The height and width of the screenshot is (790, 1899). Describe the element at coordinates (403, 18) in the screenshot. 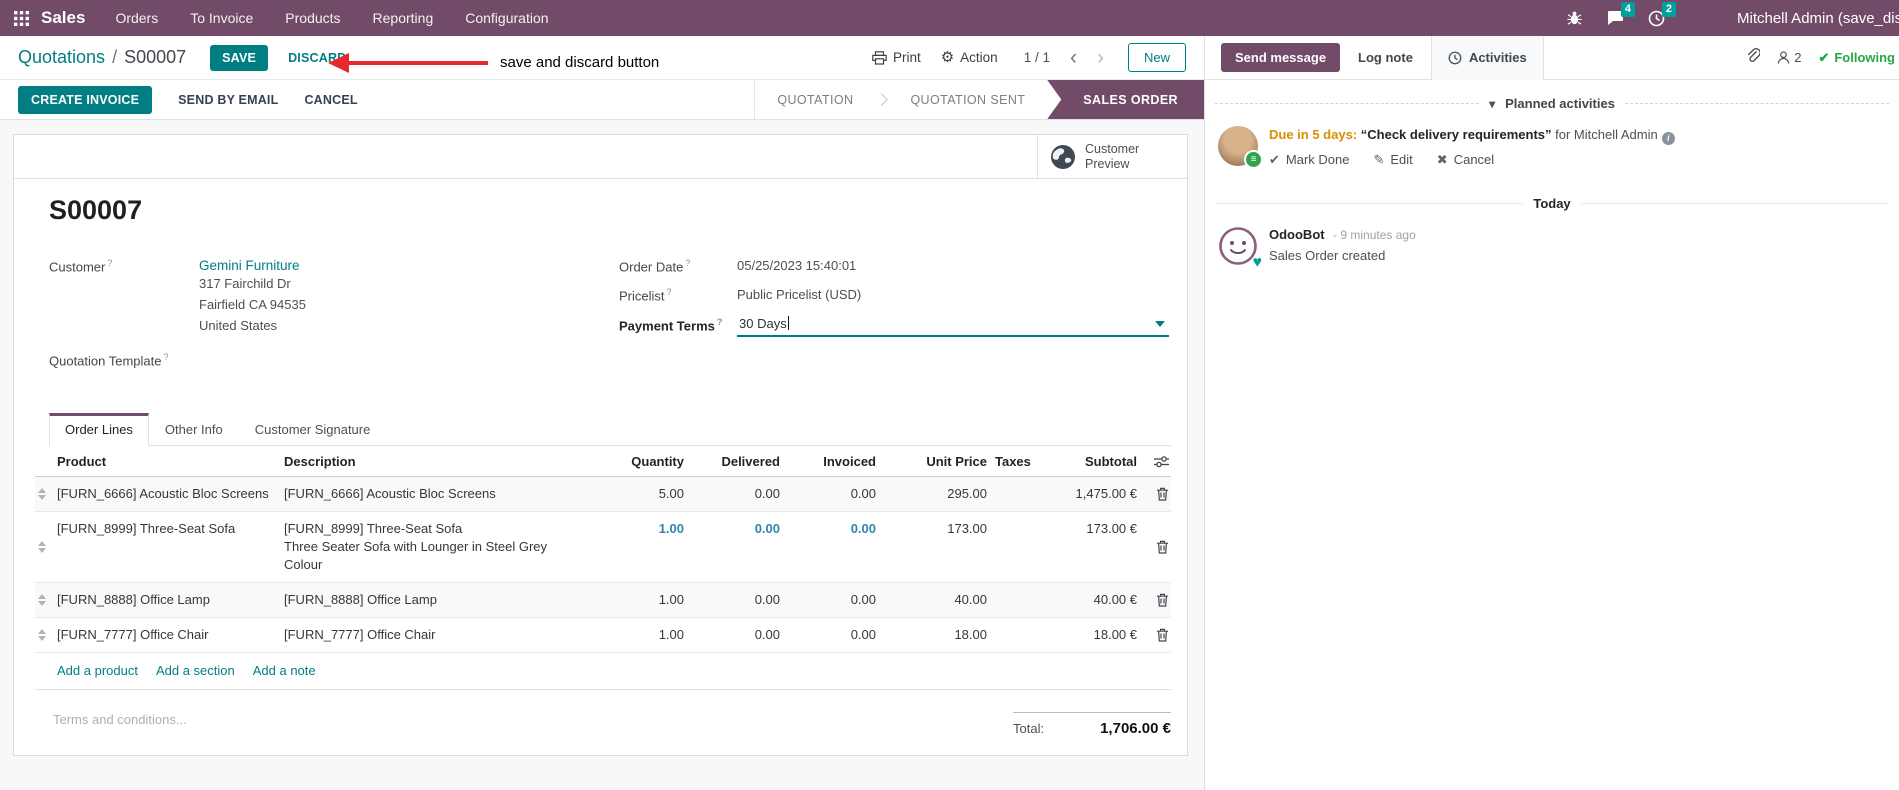

I see `nav-menu-reporting: Reporting` at that location.